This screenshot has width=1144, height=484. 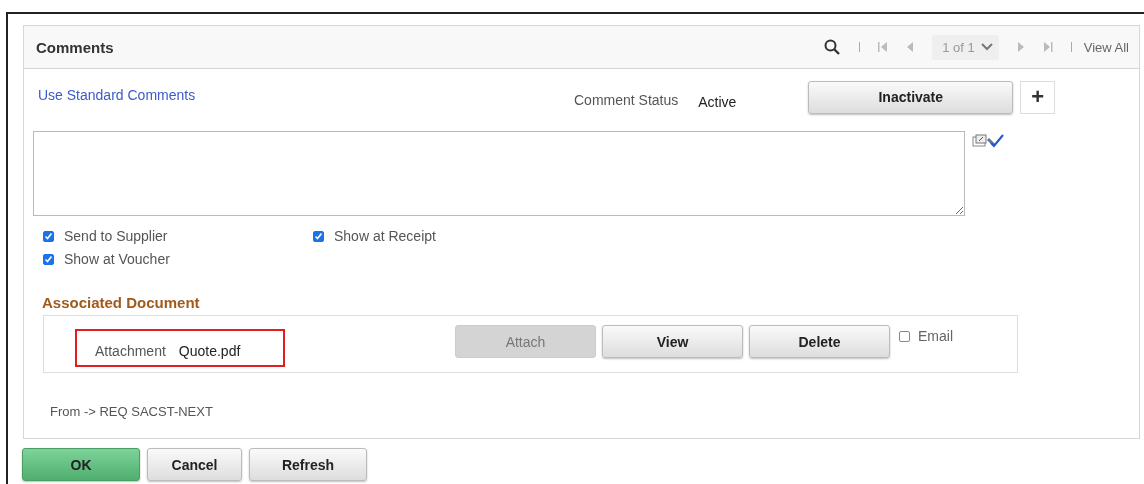 What do you see at coordinates (1106, 47) in the screenshot?
I see `view-all-link: View All` at bounding box center [1106, 47].